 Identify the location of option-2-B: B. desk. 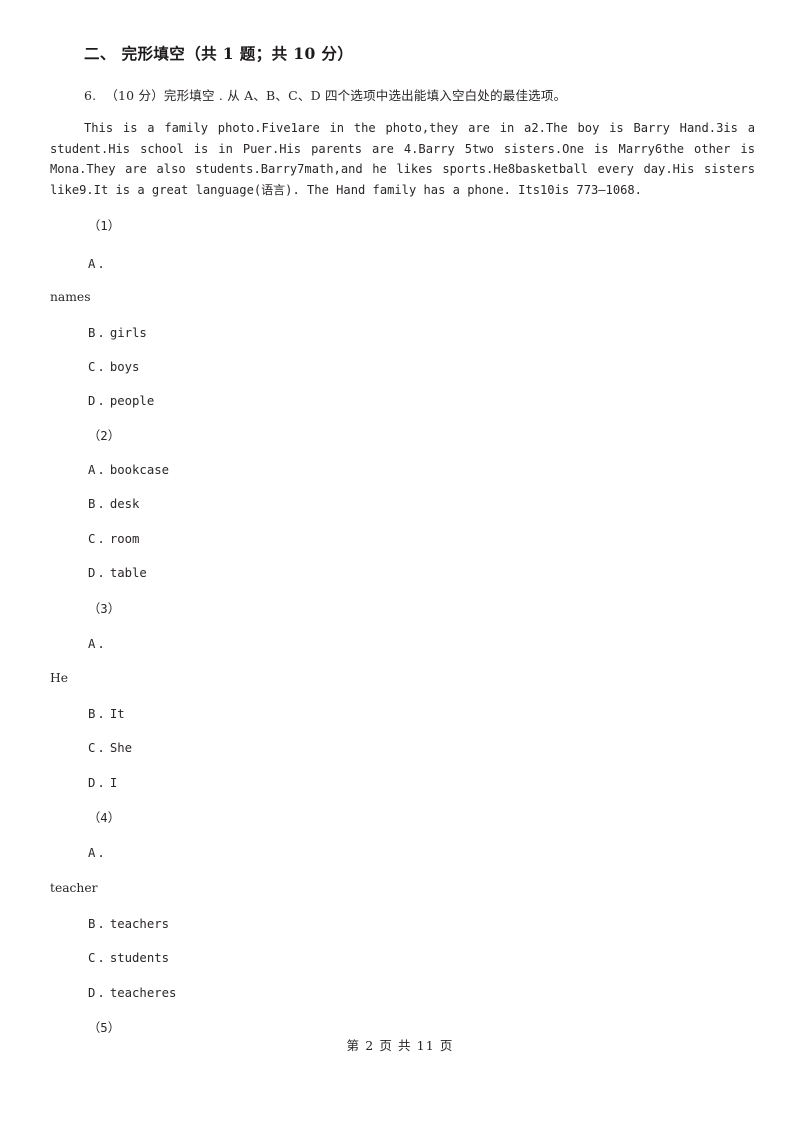
(113, 504).